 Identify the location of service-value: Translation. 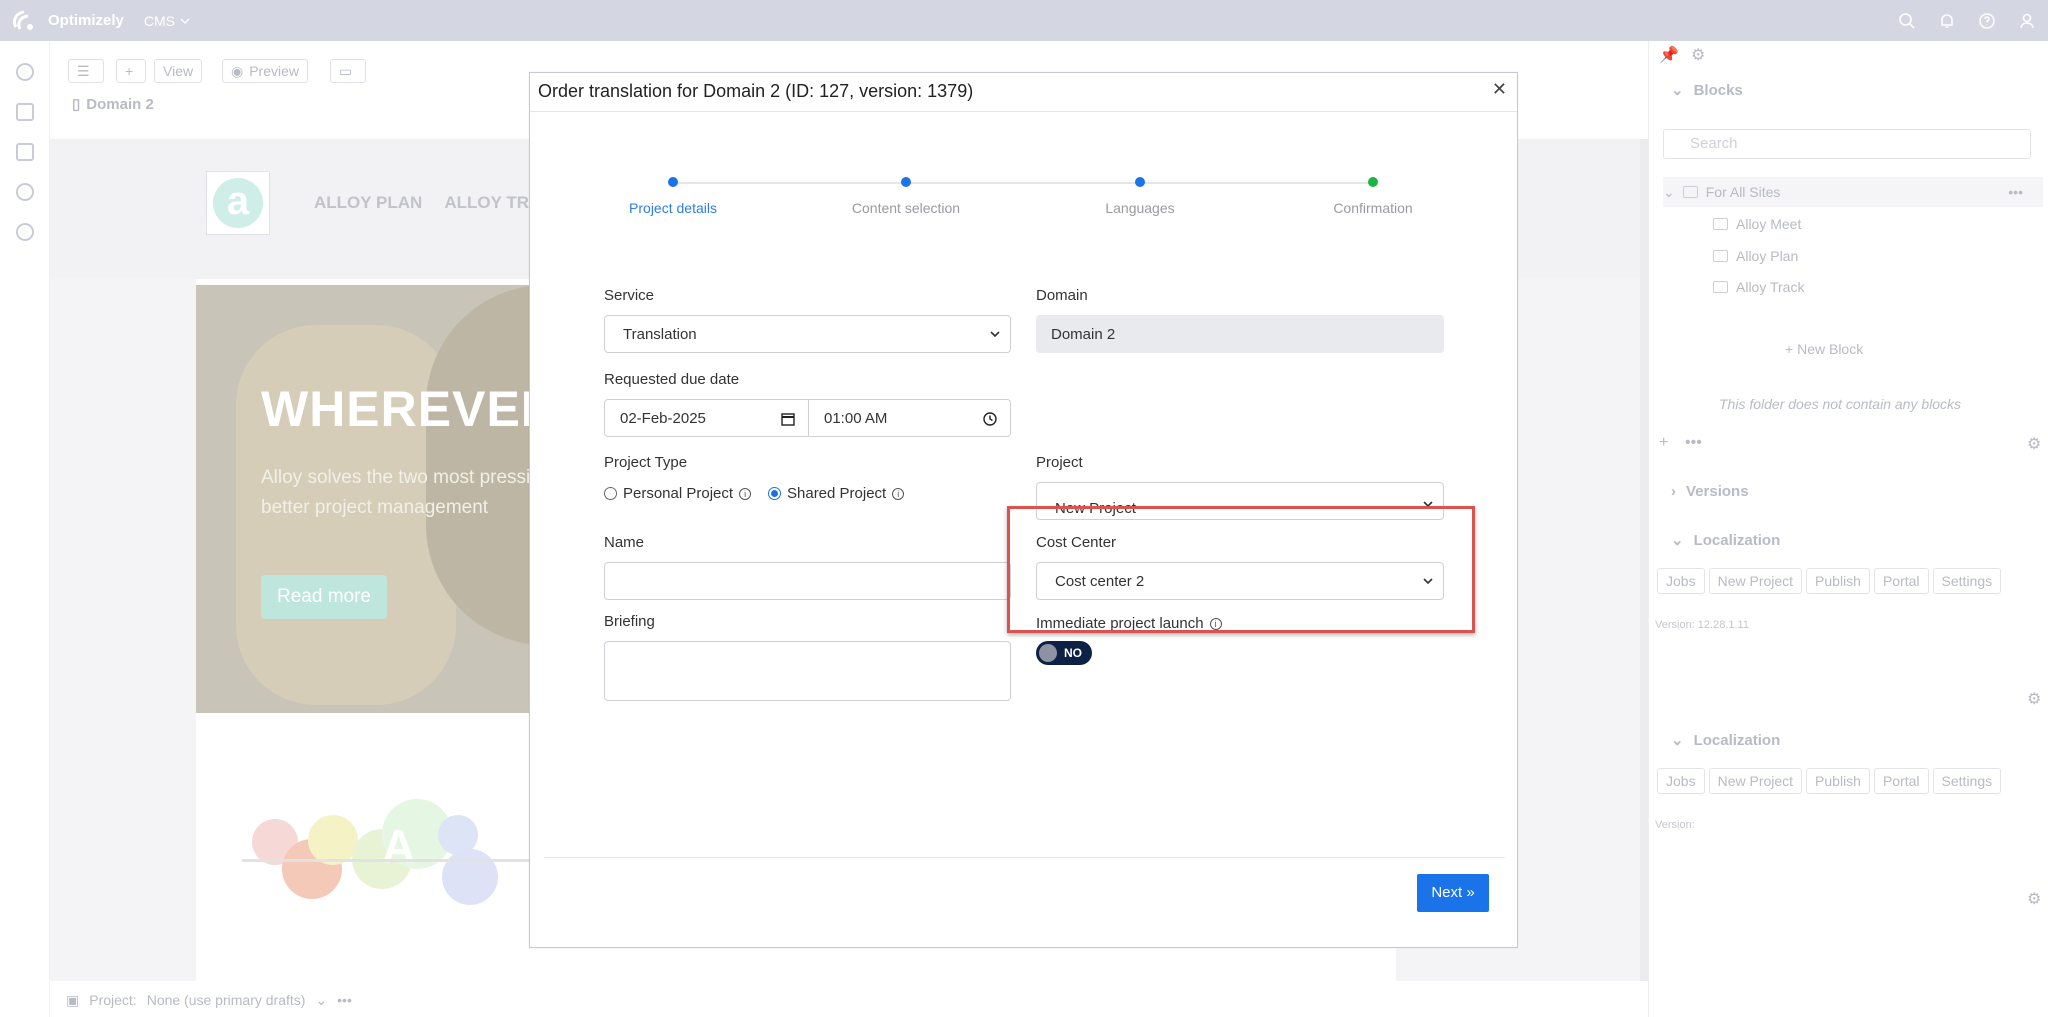
(660, 334).